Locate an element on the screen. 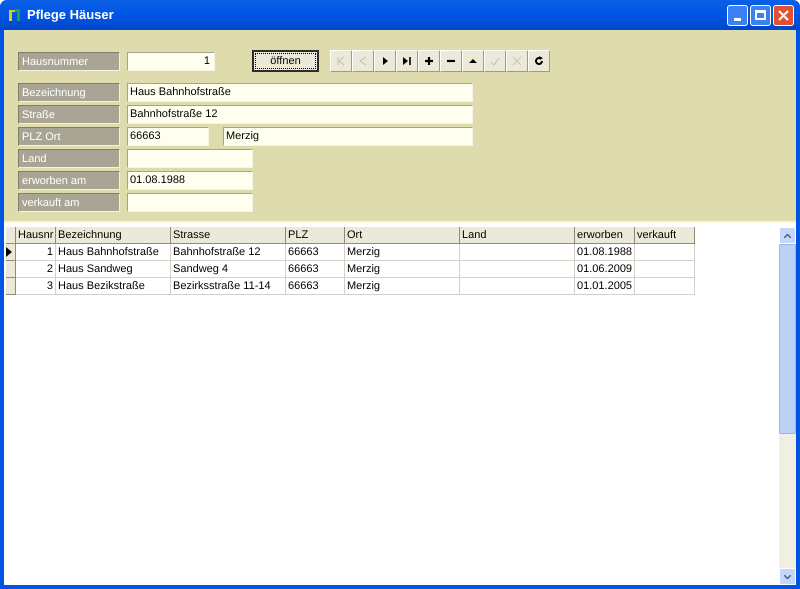 The width and height of the screenshot is (800, 589). text-field: 01.08.1988 is located at coordinates (190, 180).